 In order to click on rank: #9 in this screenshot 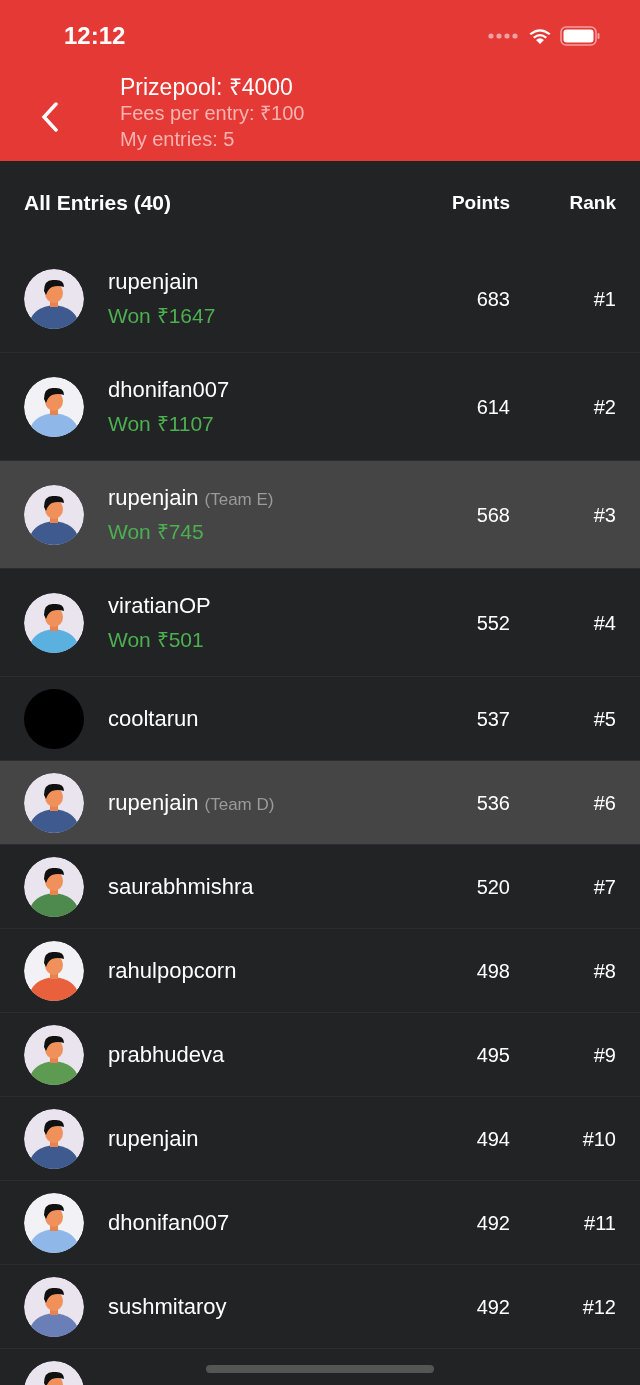, I will do `click(604, 1055)`.